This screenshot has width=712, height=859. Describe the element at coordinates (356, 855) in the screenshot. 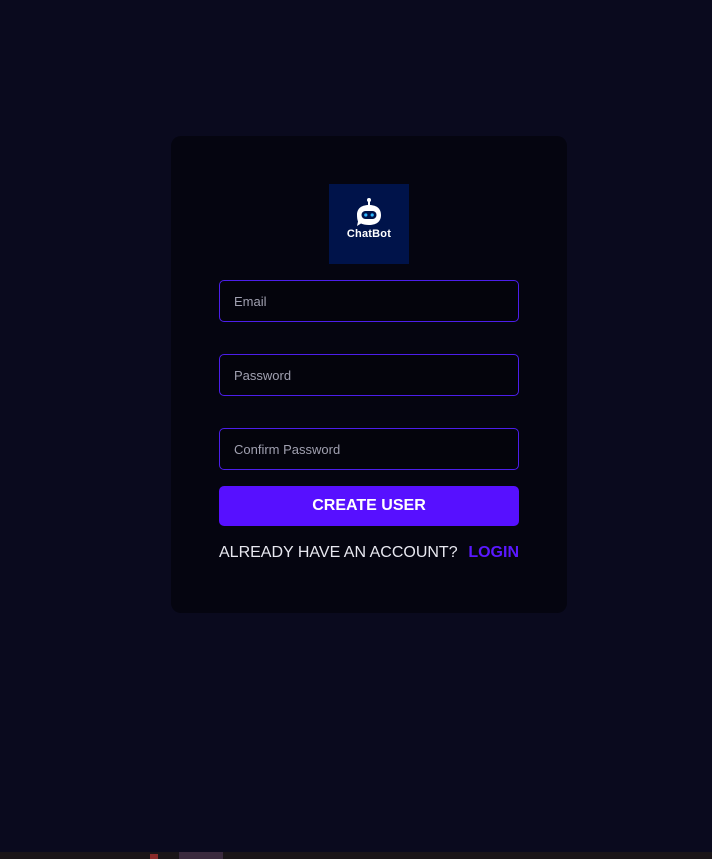

I see `taskbar` at that location.